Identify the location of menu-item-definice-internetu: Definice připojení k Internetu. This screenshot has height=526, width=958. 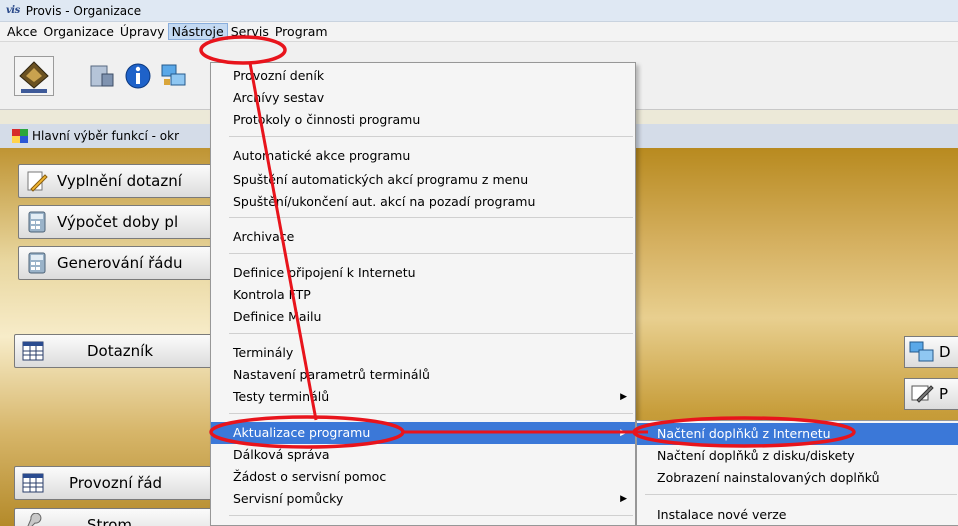
(423, 273).